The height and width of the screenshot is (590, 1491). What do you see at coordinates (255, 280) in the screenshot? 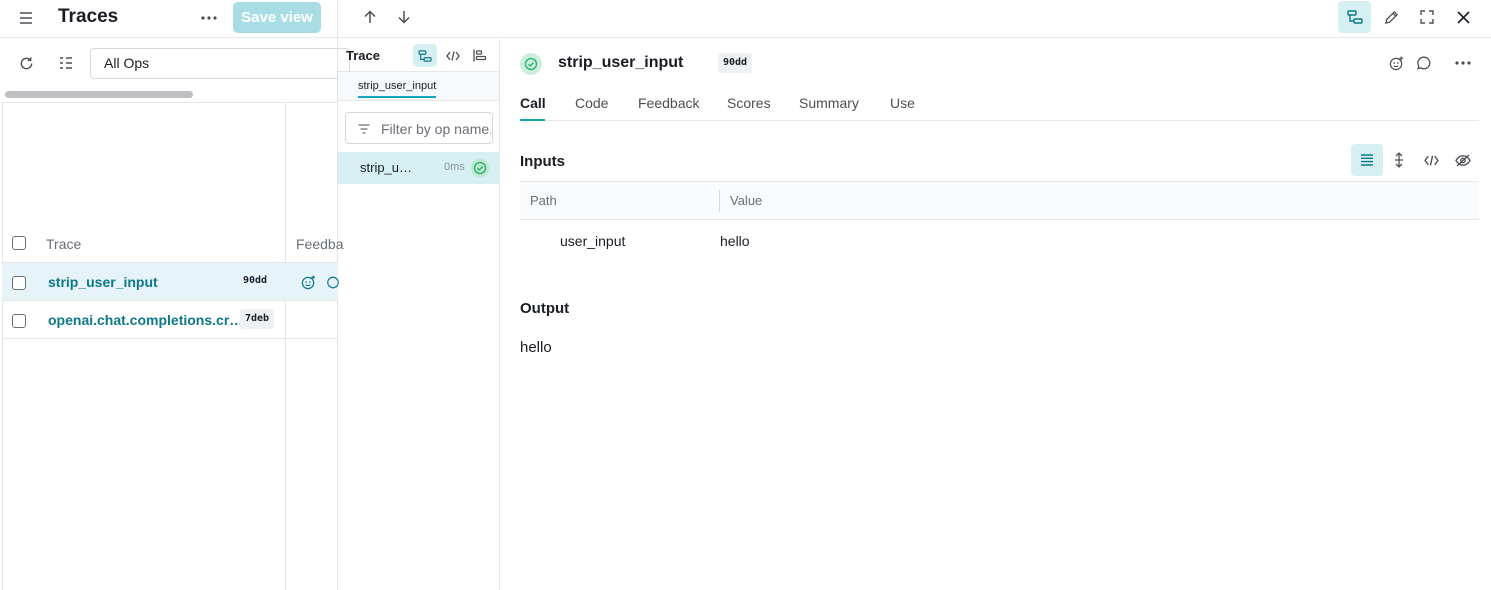
I see `trace-id-badge: 90dd` at bounding box center [255, 280].